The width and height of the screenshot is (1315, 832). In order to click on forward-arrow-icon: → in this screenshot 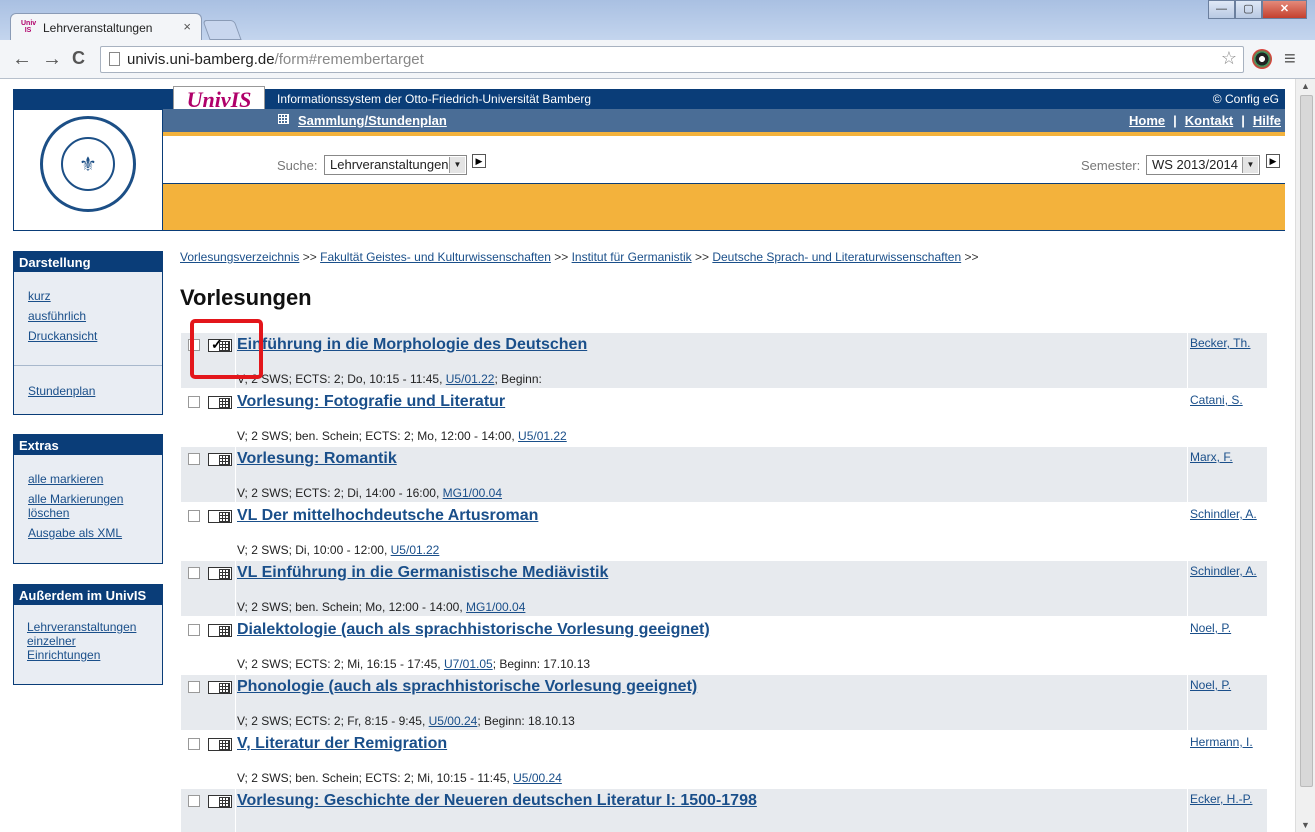, I will do `click(52, 59)`.